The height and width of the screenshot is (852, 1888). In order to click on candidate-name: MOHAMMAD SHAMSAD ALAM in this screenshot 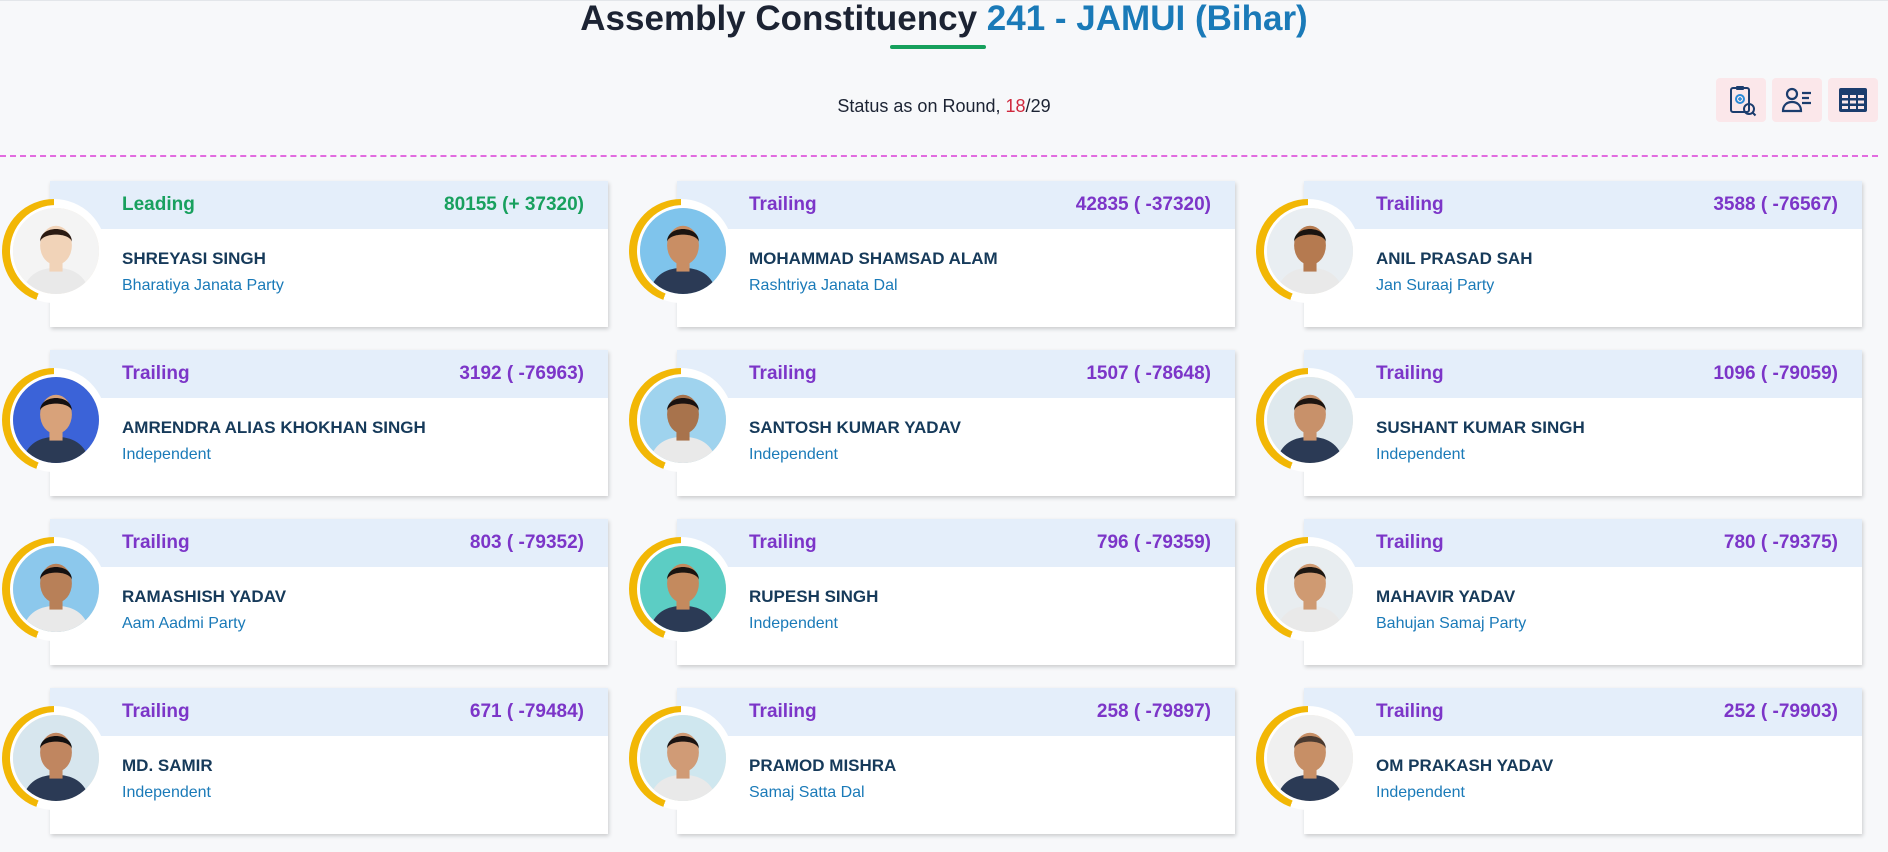, I will do `click(873, 258)`.